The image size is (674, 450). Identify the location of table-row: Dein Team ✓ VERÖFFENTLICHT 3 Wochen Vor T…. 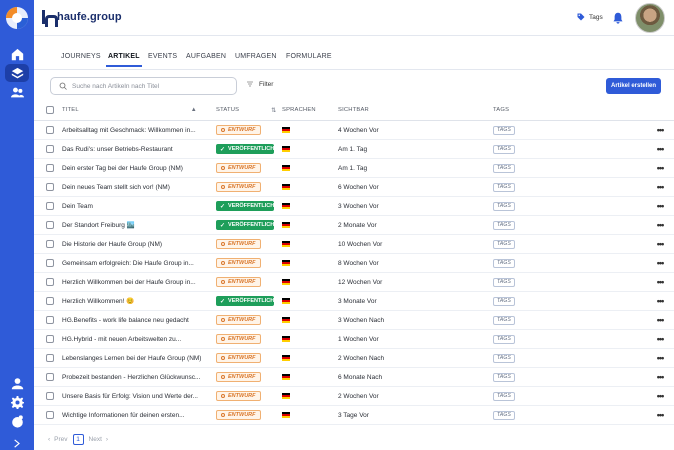
(354, 206).